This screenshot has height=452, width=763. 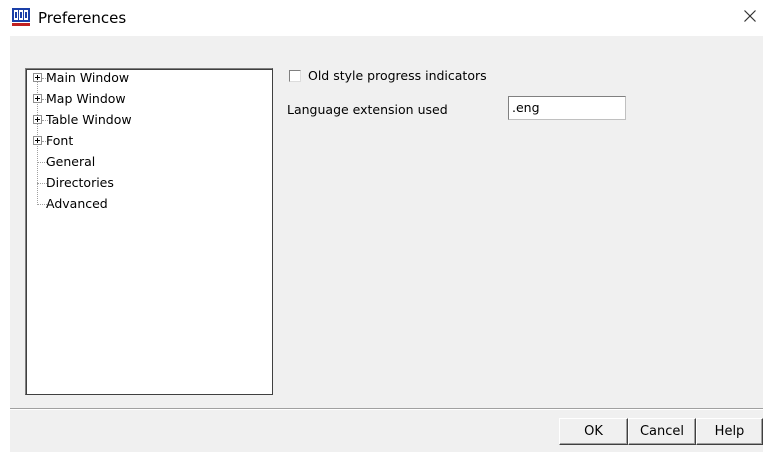 I want to click on progress-indicators-label: Old style progress indicators, so click(x=397, y=75).